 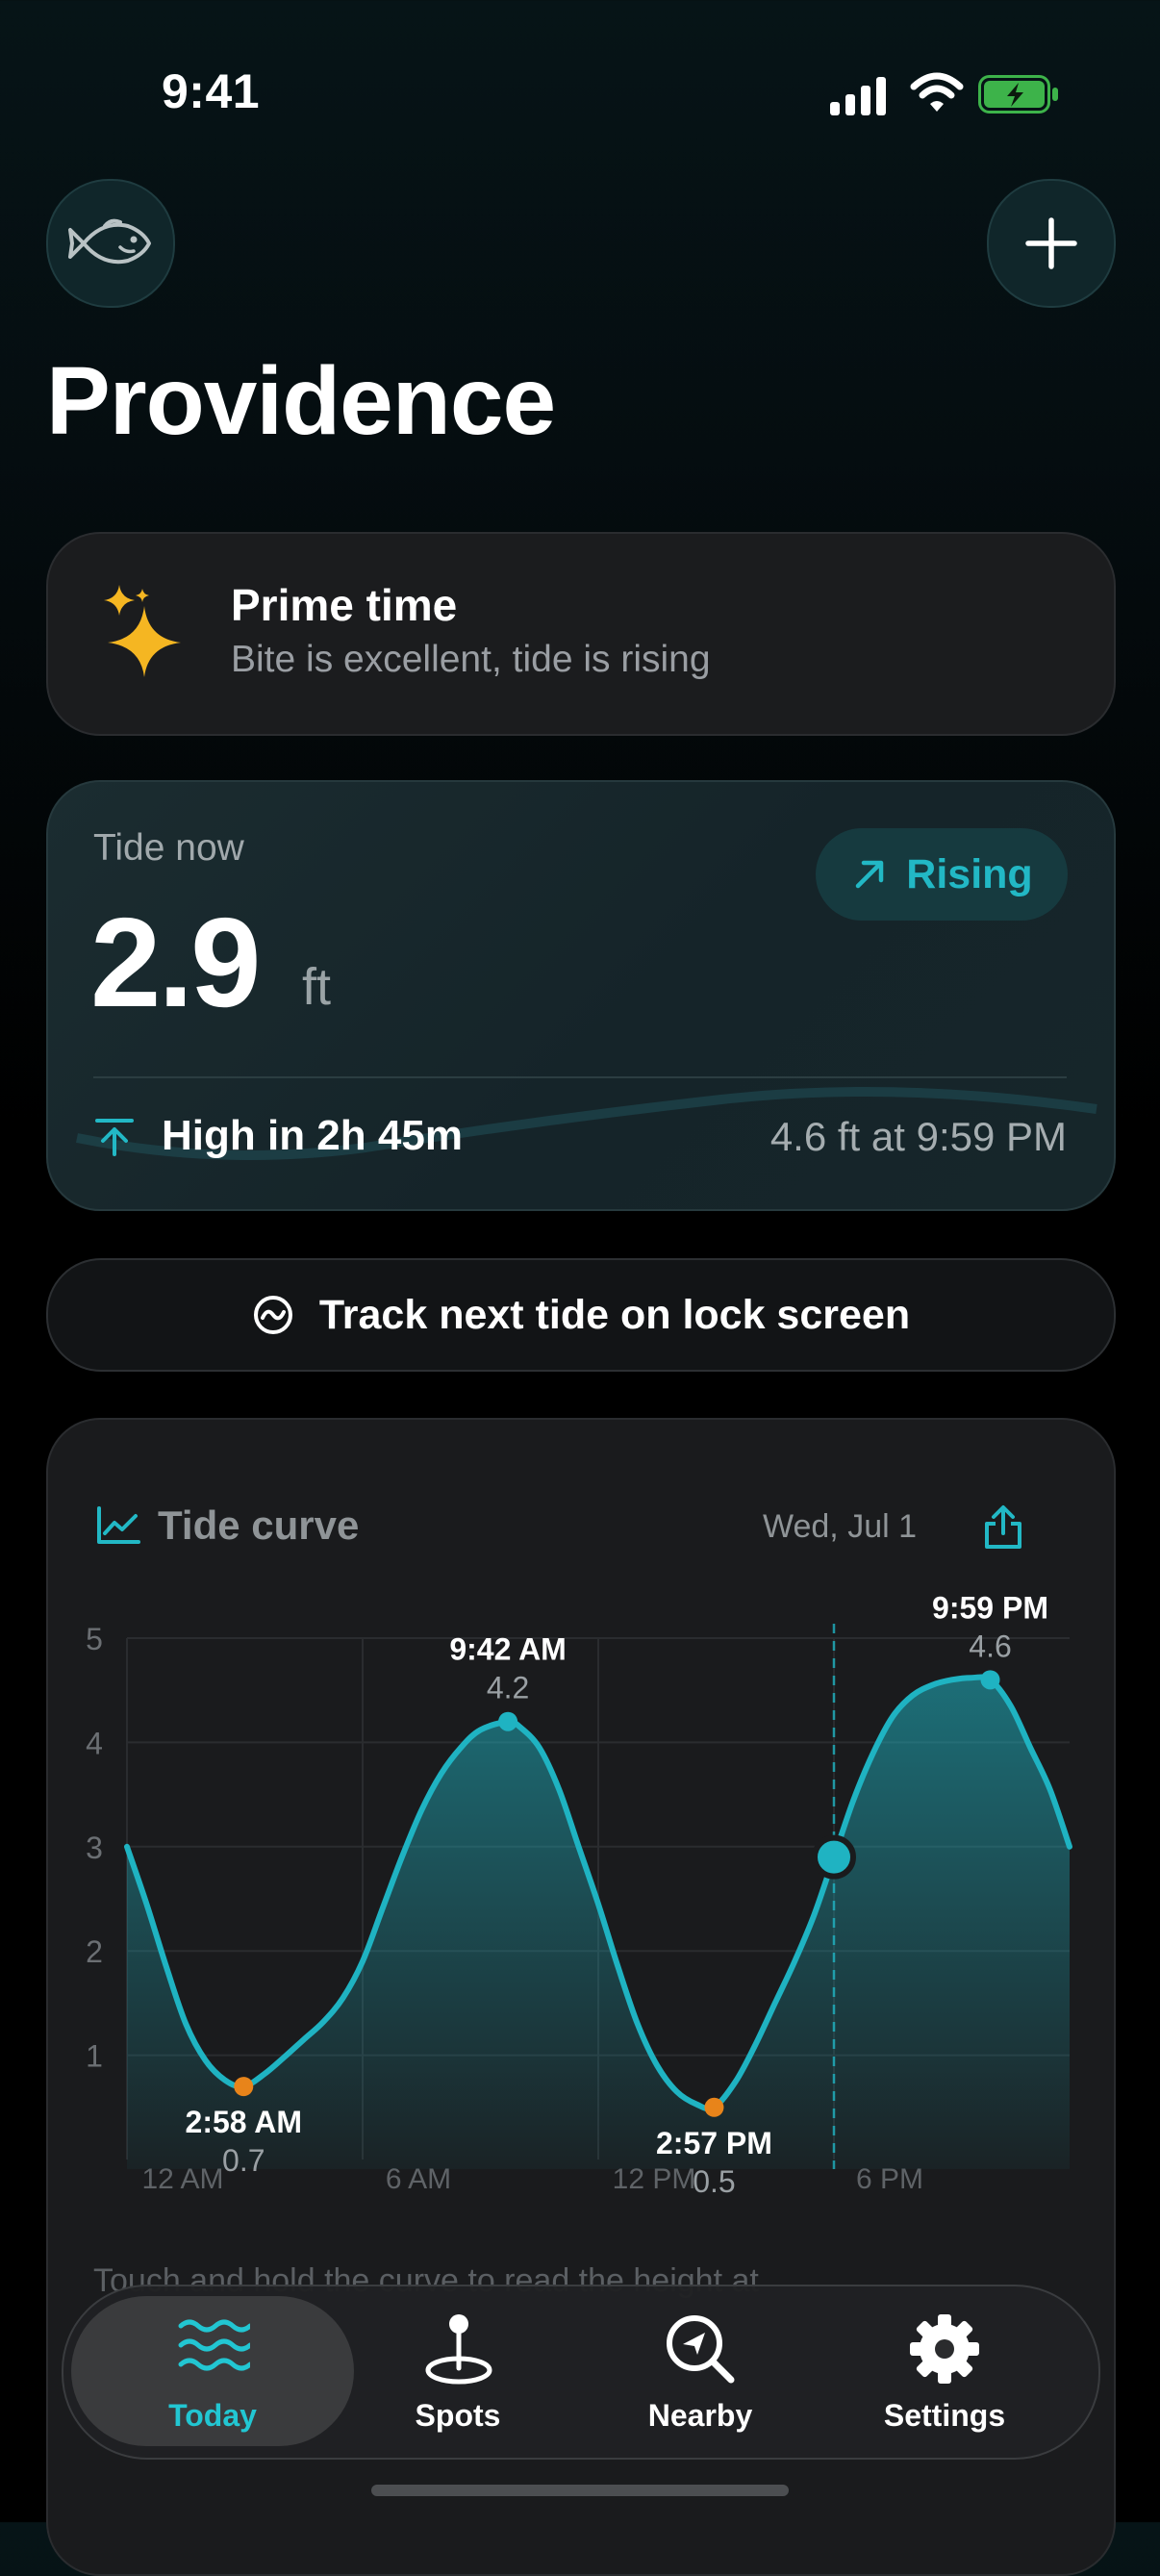 I want to click on extreme-time-label: 2:57 PM, so click(x=714, y=2143).